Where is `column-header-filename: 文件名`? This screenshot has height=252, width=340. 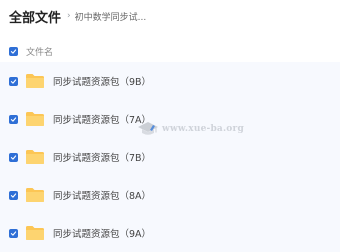 column-header-filename: 文件名 is located at coordinates (39, 51).